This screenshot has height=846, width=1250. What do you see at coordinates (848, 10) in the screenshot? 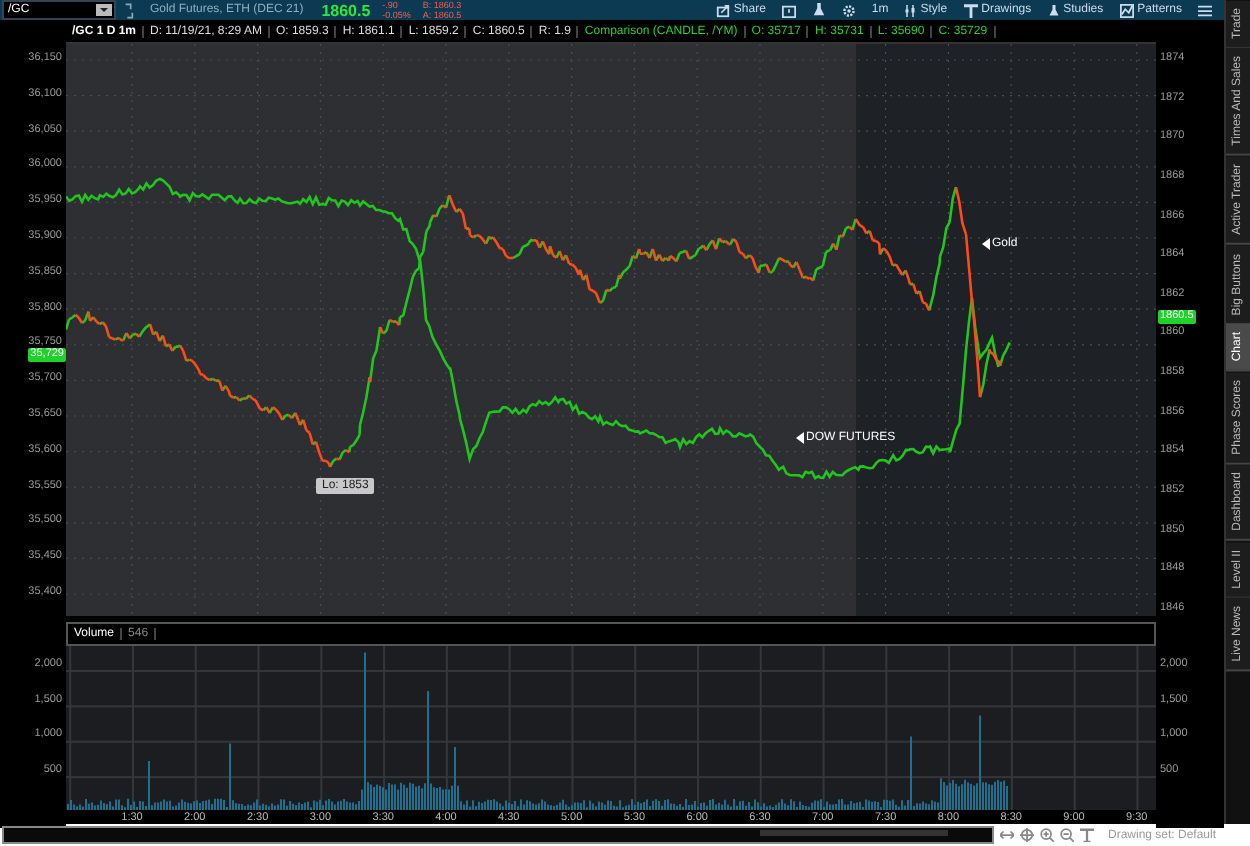
I see `settings-icon` at bounding box center [848, 10].